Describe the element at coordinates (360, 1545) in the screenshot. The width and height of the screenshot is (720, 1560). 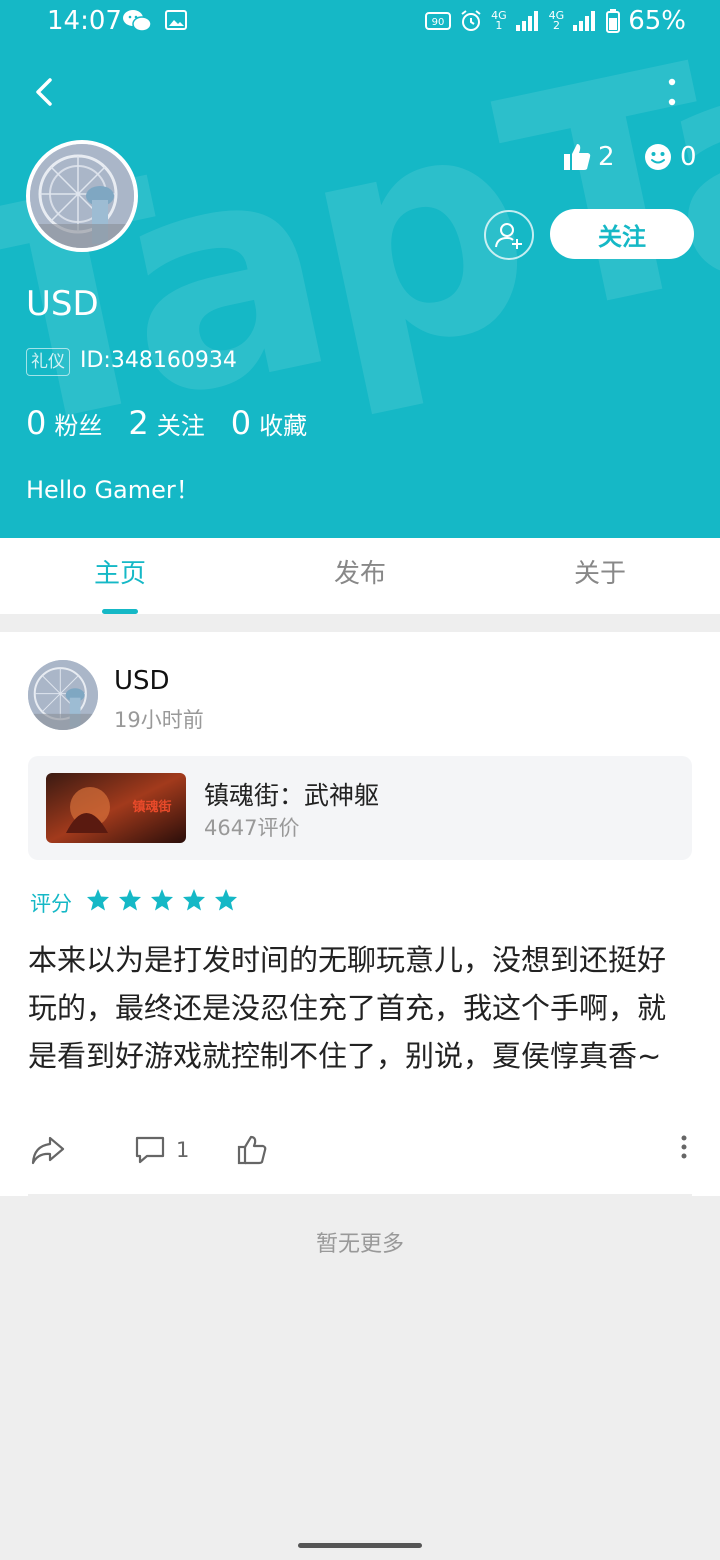
I see `home-indicator` at that location.